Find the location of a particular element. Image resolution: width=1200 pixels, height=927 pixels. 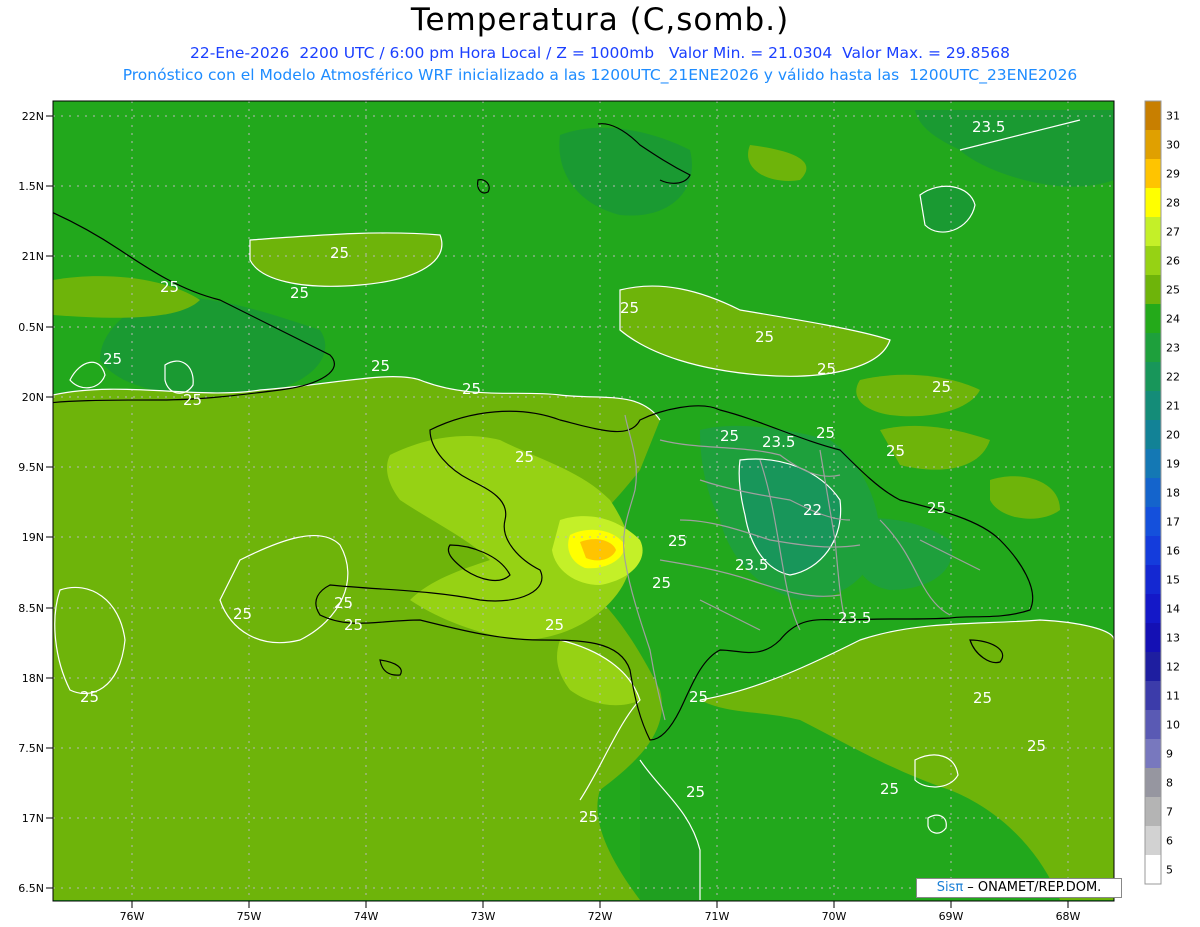

lat-tick-label: 9.5N is located at coordinates (31, 467).